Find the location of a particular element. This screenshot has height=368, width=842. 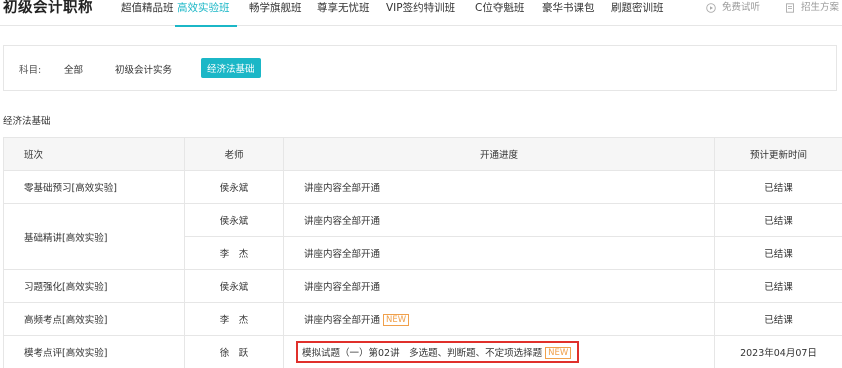

table-row: 习题强化[高效实验] 侯永斌 讲座内容全部开通 已结课 is located at coordinates (422, 286).